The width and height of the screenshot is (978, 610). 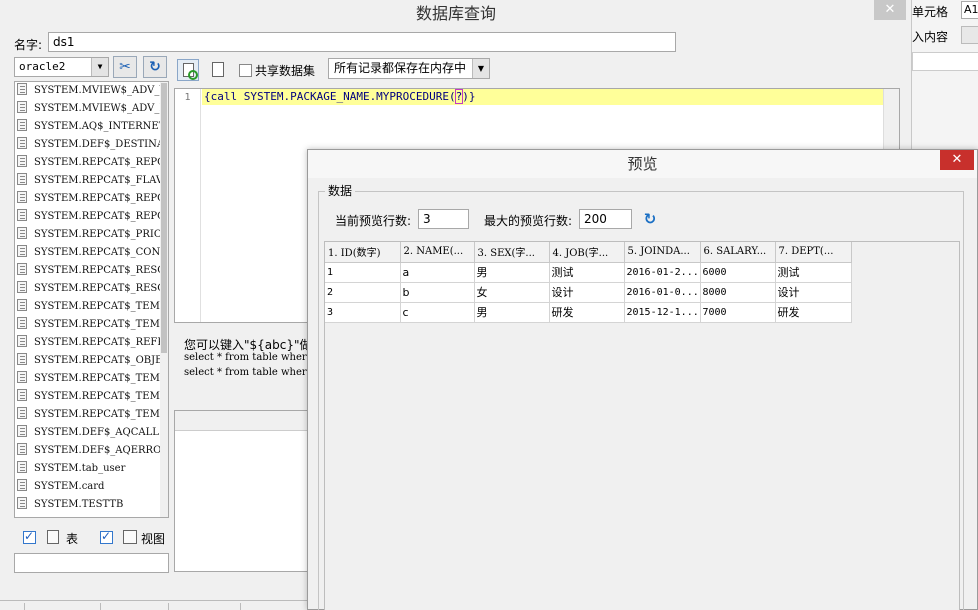 What do you see at coordinates (91, 253) in the screenshot?
I see `table-list-item: SYSTEM.REPCAT$_CONFLICT` at bounding box center [91, 253].